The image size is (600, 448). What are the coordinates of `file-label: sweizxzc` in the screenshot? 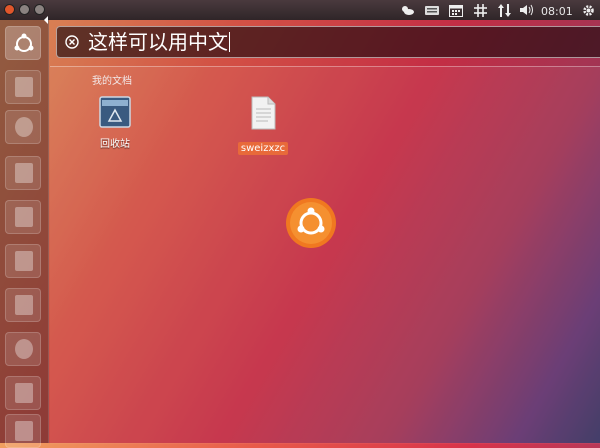 It's located at (263, 148).